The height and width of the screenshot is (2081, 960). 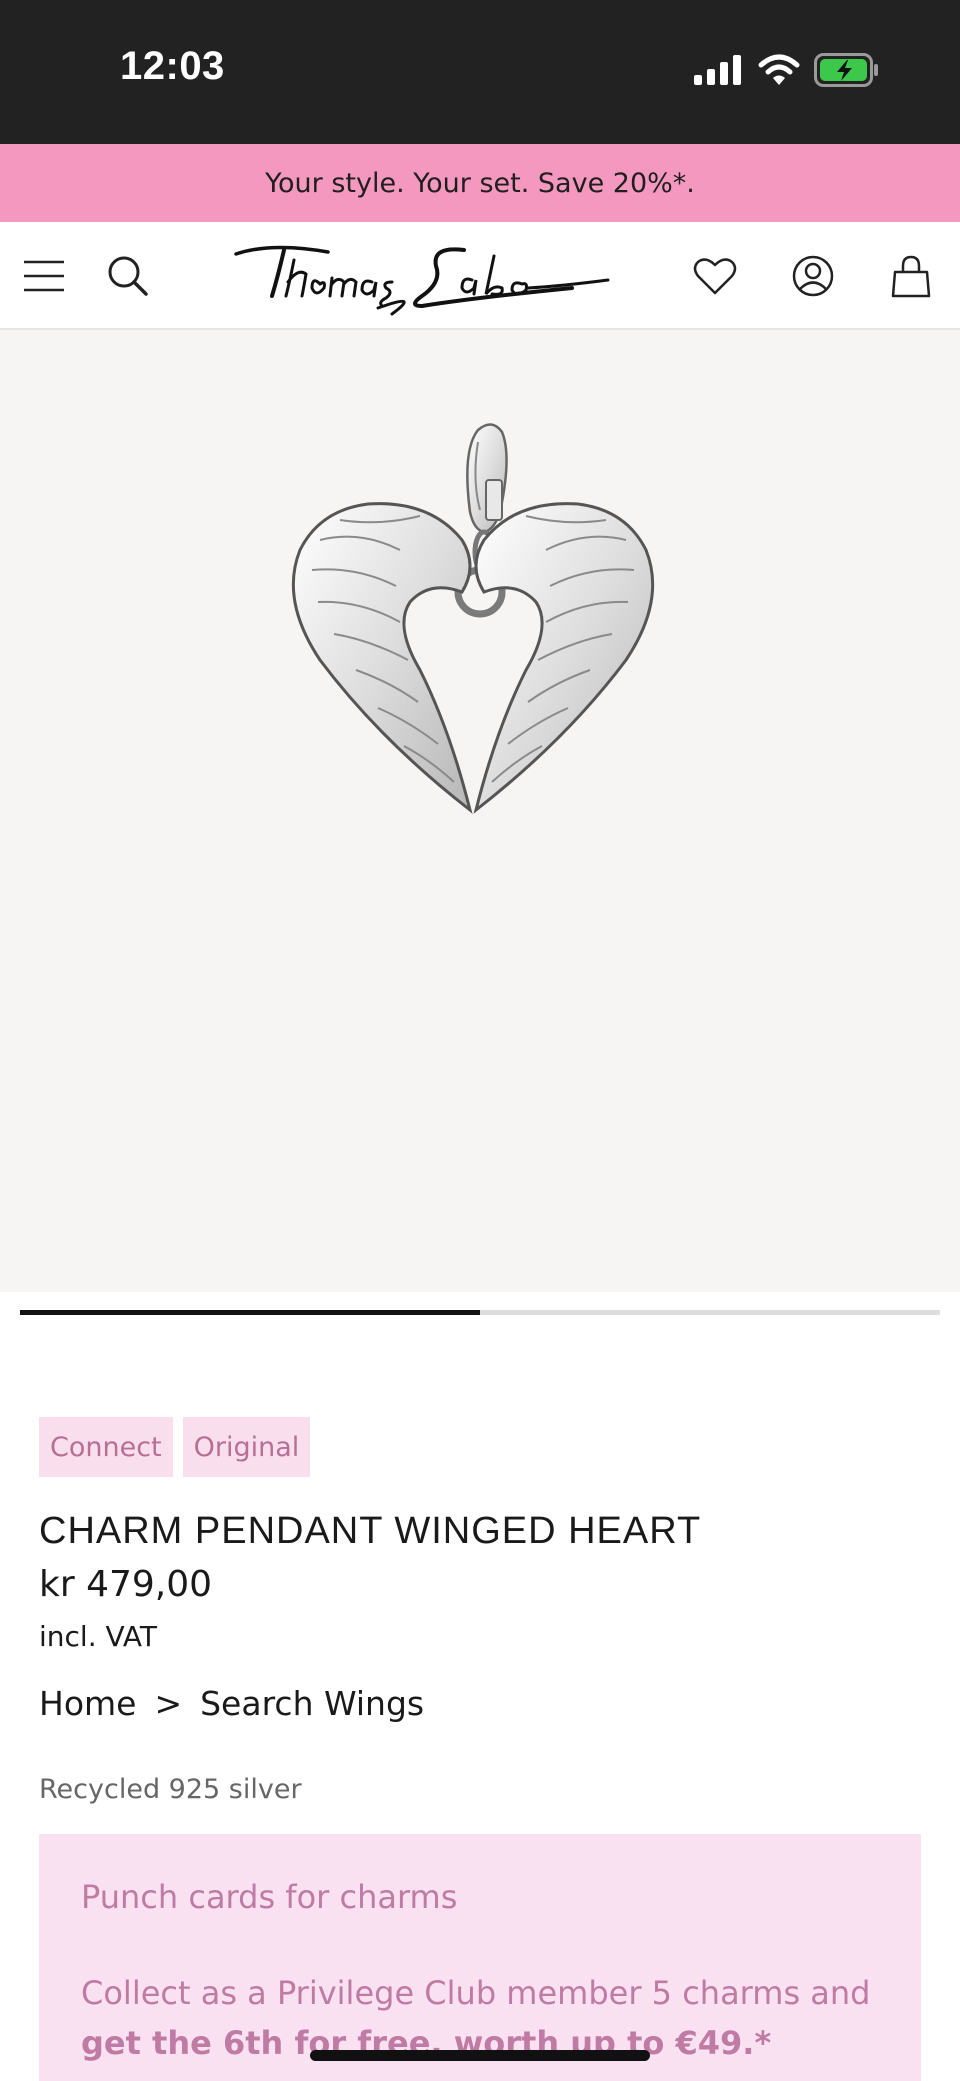 I want to click on punch-card-title: Punch cards for charms, so click(x=269, y=1897).